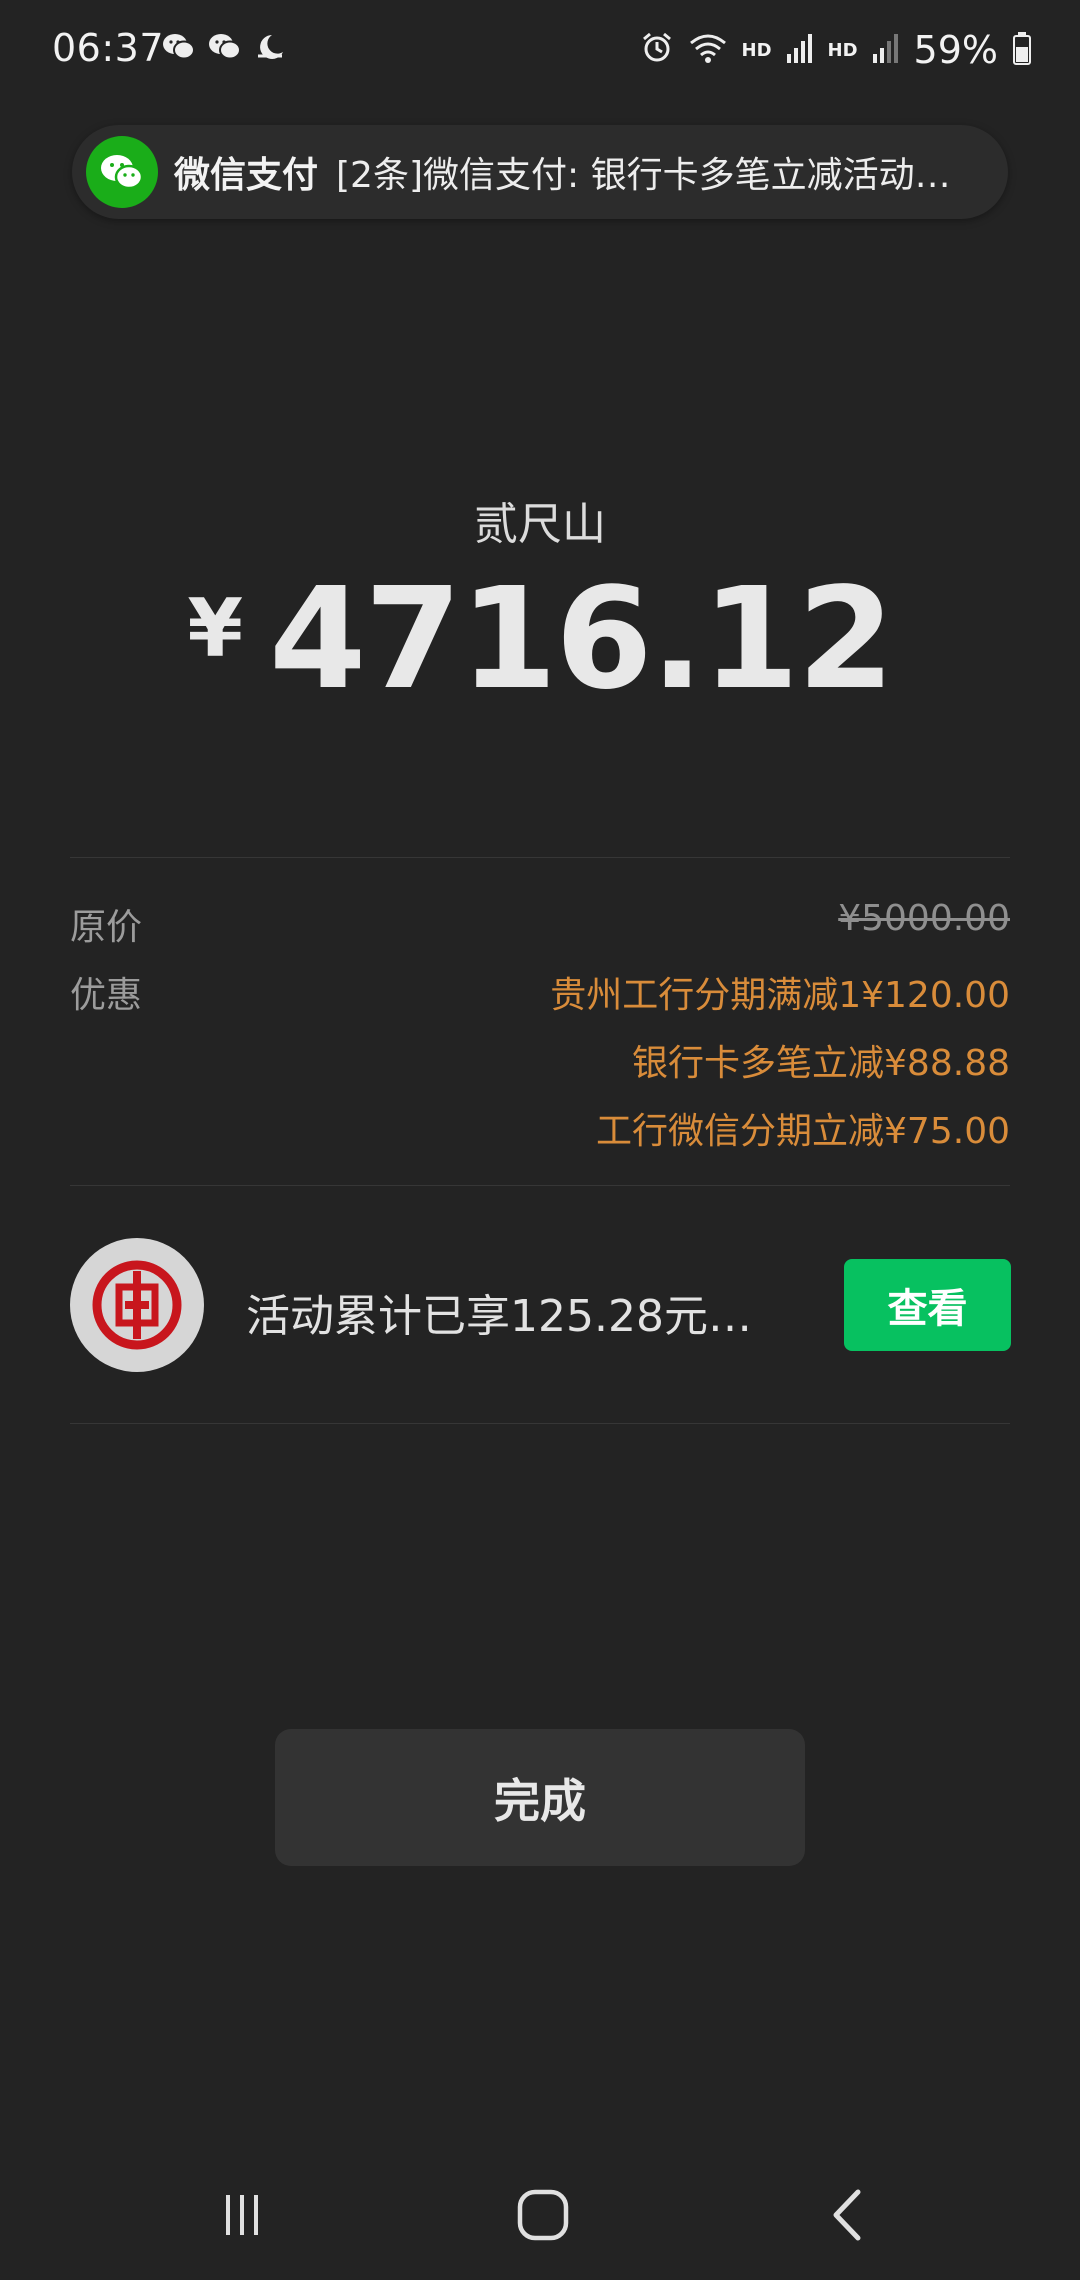  I want to click on back-icon, so click(848, 2215).